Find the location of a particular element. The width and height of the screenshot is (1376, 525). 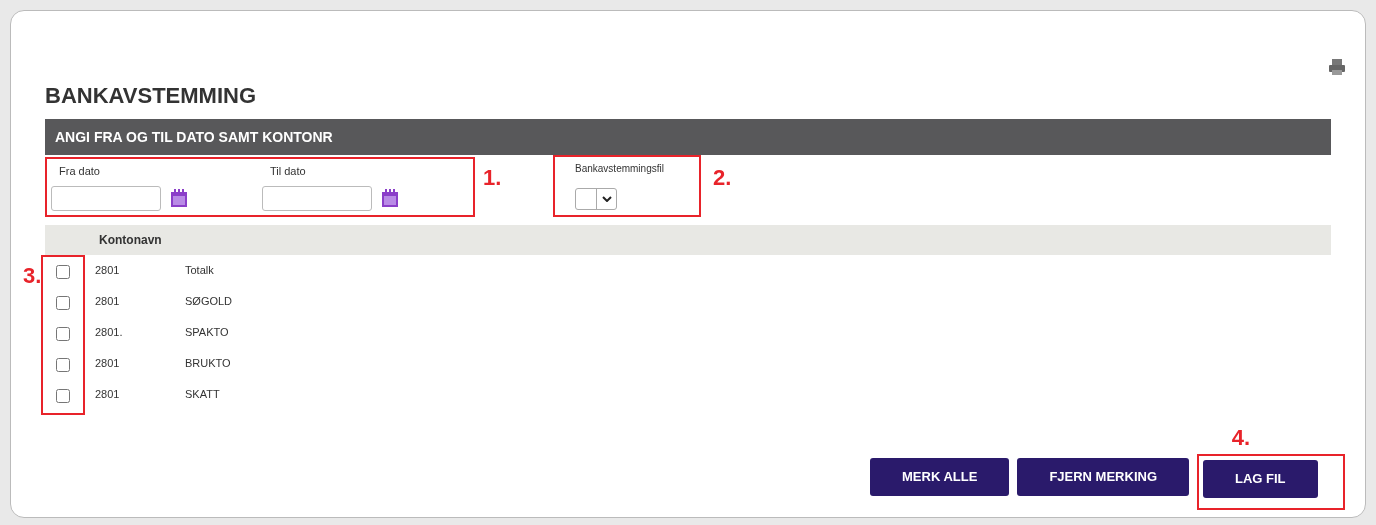

account-name: BRUKTO is located at coordinates (208, 364).